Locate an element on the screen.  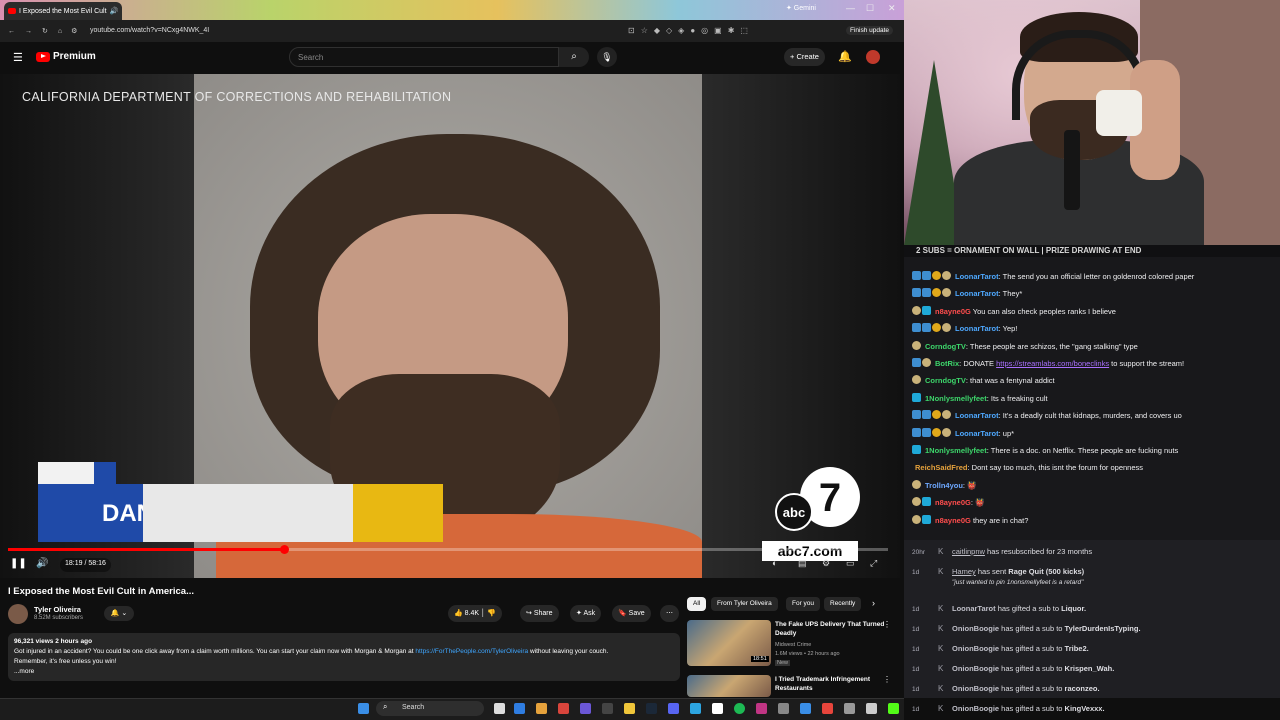
avatar is located at coordinates (873, 57).